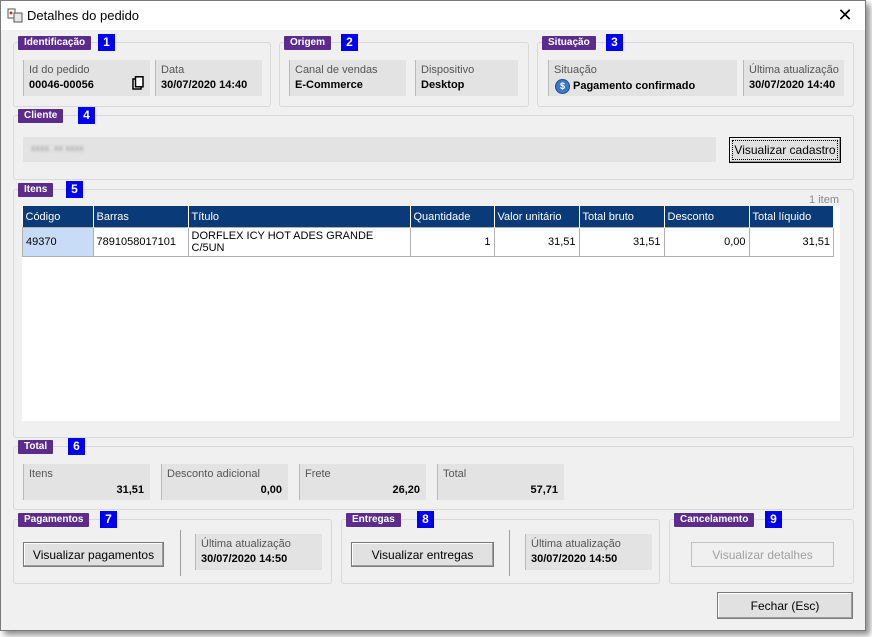  Describe the element at coordinates (452, 217) in the screenshot. I see `col-quantidade: Quantidade` at that location.